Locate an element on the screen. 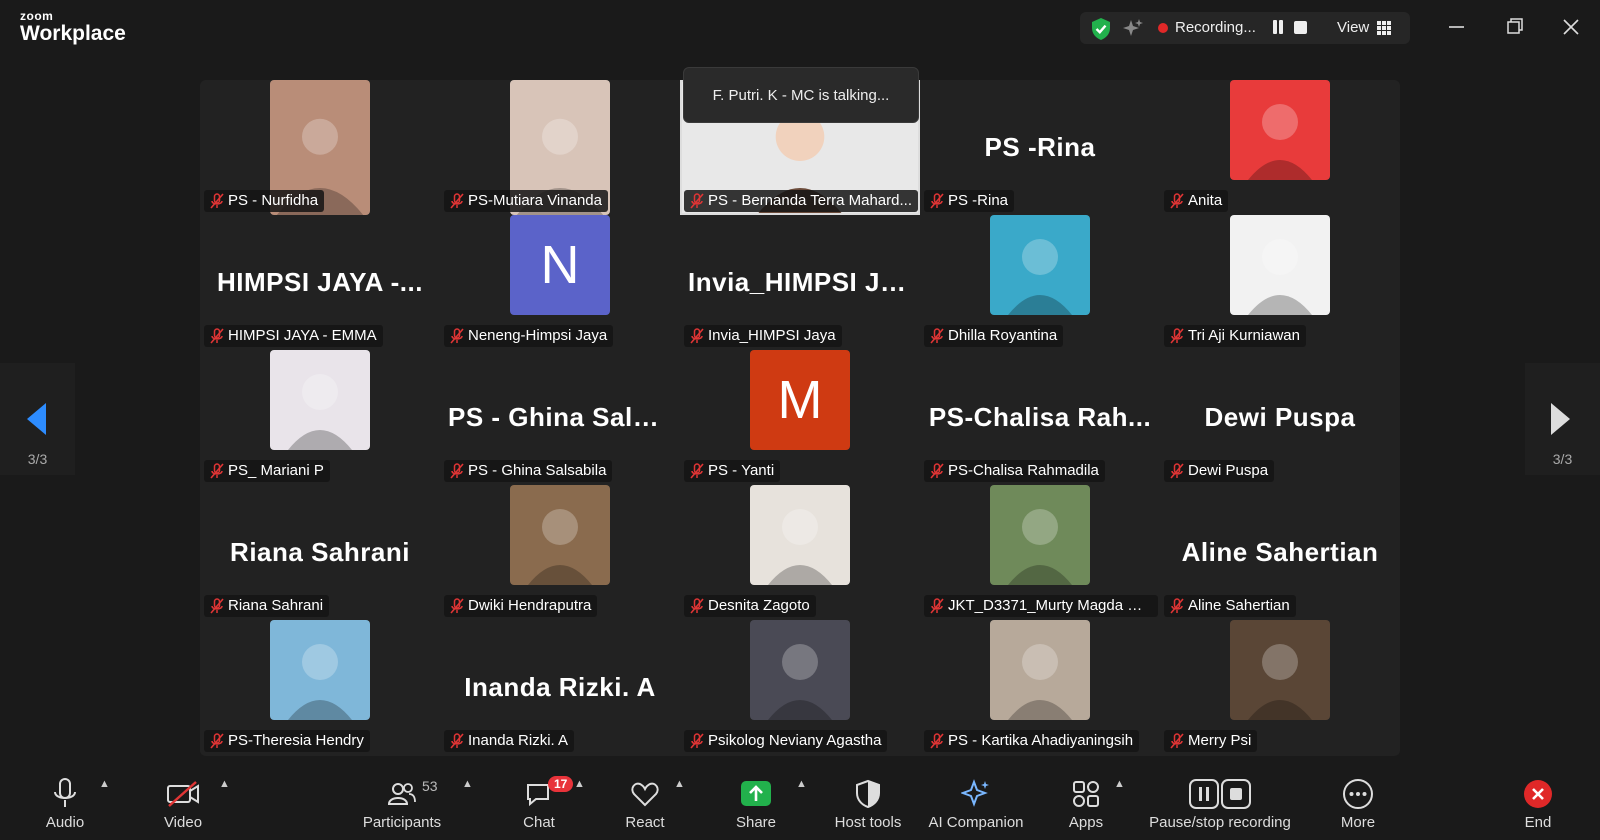 This screenshot has height=840, width=1600. participant-tile: N Neneng-Himpsi Jaya is located at coordinates (560, 282).